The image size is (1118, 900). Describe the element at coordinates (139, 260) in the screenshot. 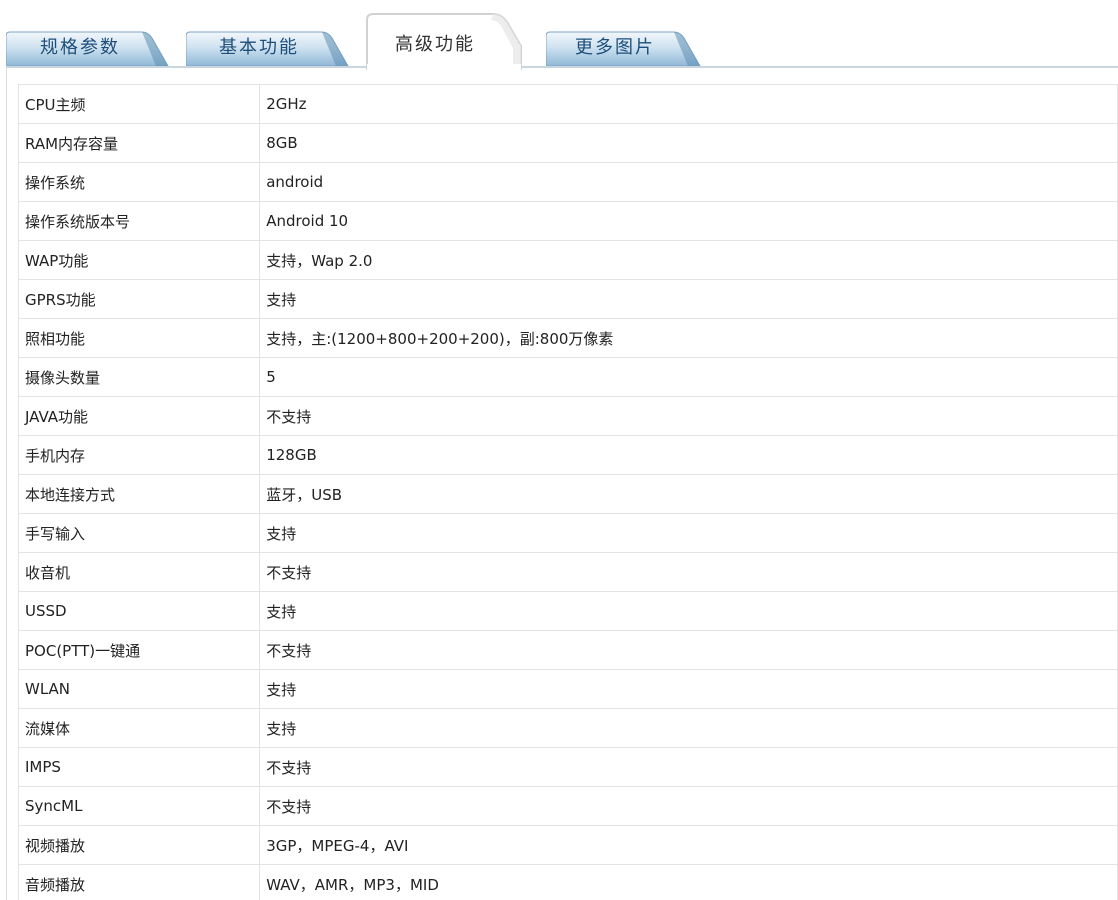

I see `spec-label: WAP功能` at that location.